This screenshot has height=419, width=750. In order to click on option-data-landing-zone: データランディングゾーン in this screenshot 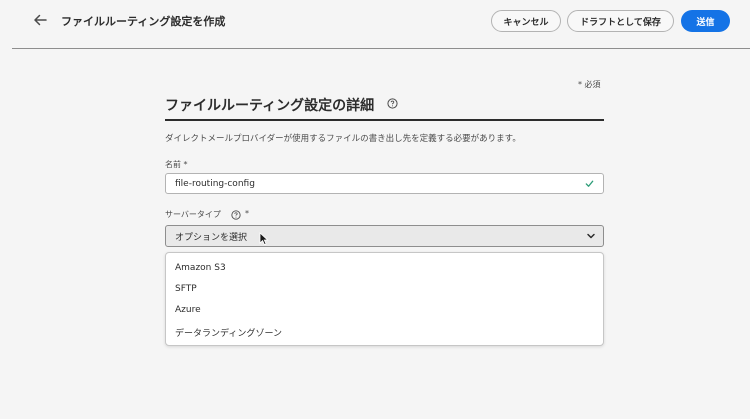, I will do `click(228, 332)`.